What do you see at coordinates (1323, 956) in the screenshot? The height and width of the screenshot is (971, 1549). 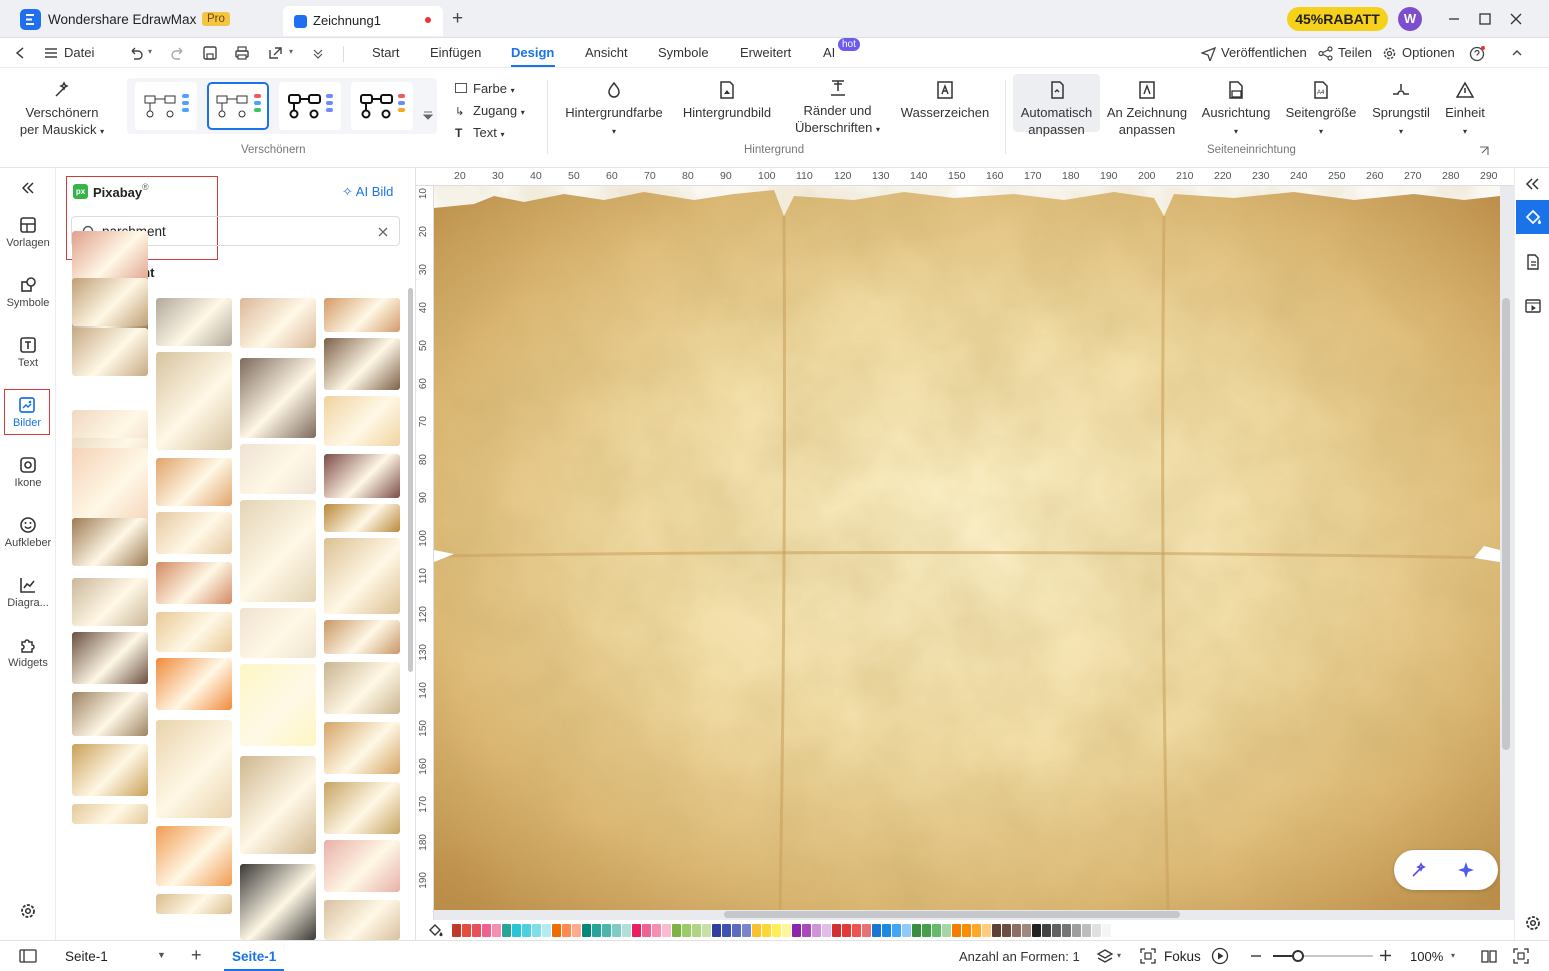 I see `zoom-slider-track` at bounding box center [1323, 956].